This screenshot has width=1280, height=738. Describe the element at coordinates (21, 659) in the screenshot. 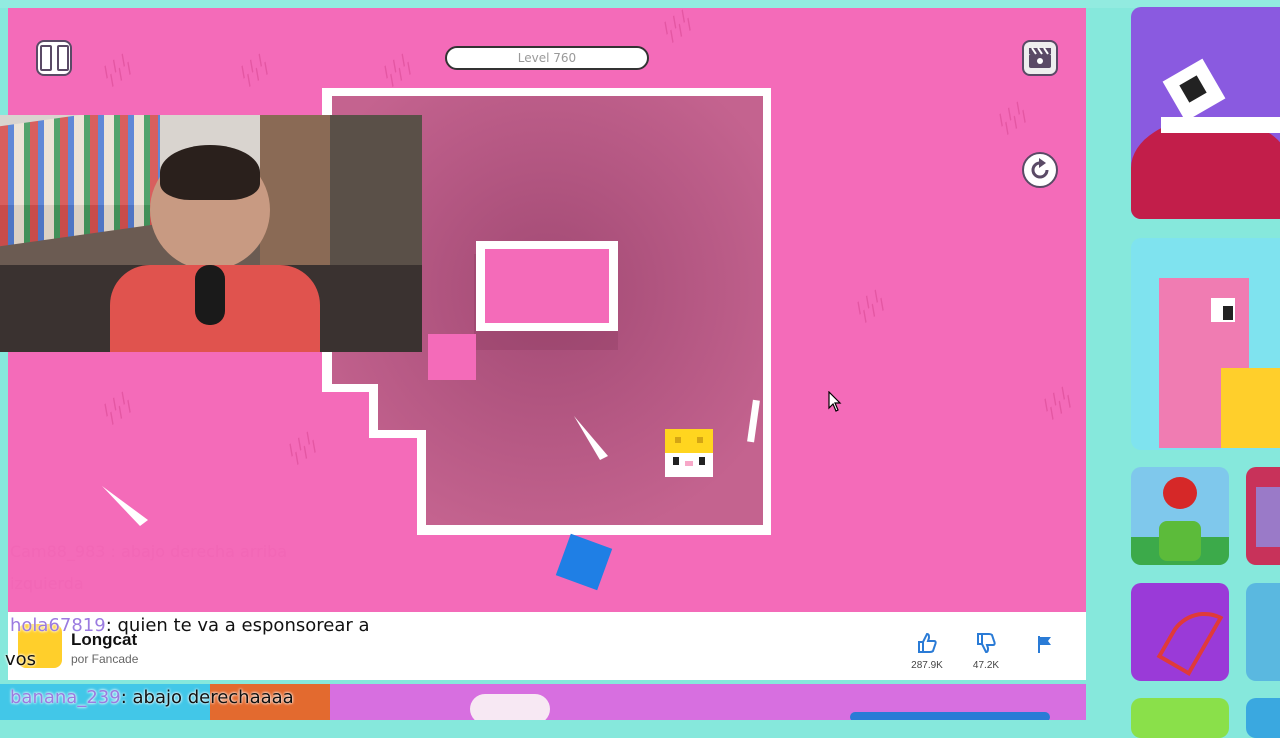

I see `chat-message-continuation: vos` at that location.